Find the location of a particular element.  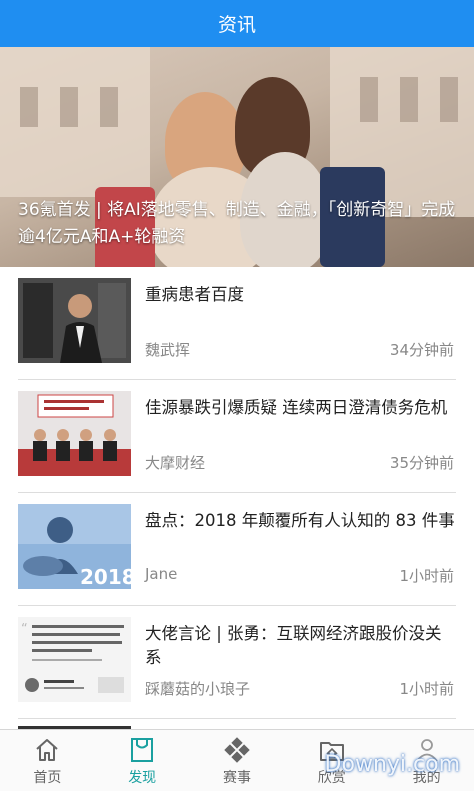

tab-discover: 发现 is located at coordinates (142, 760).